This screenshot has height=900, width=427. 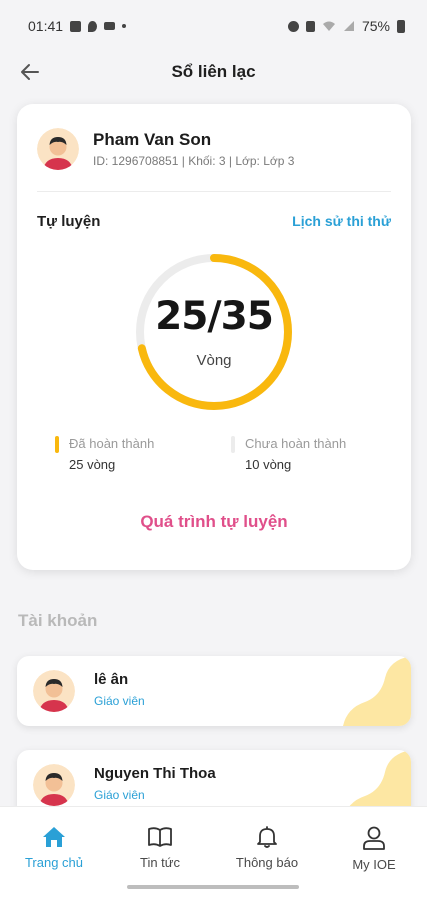 I want to click on gallery-icon, so click(x=76, y=26).